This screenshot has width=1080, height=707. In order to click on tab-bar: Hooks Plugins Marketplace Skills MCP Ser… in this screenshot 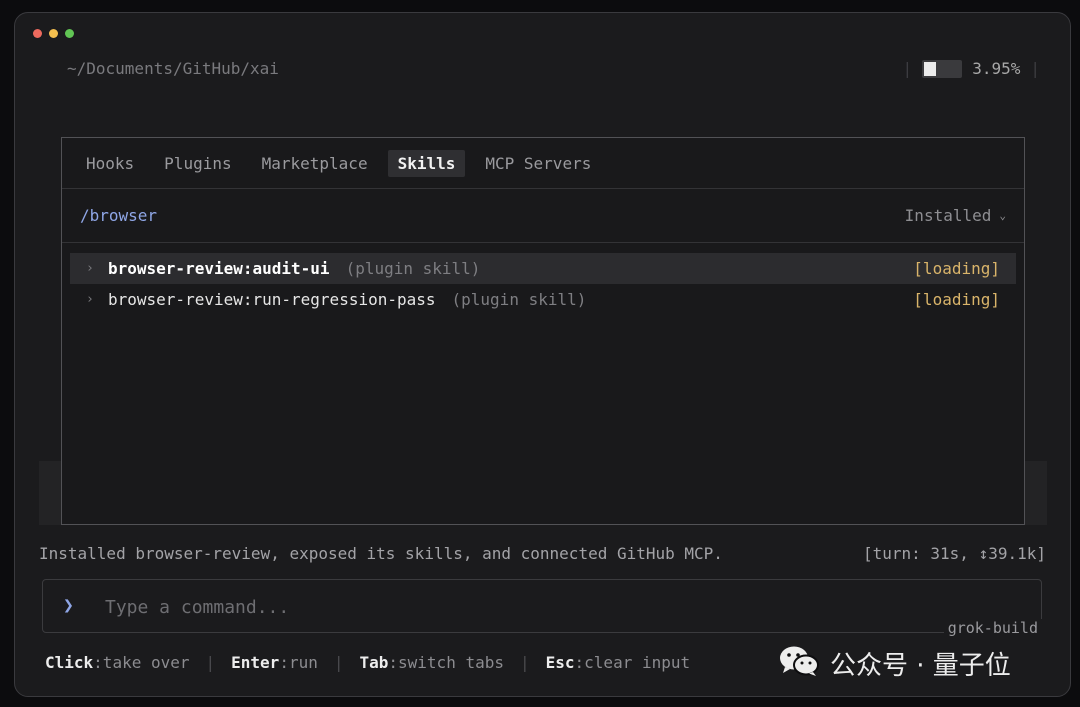, I will do `click(543, 163)`.